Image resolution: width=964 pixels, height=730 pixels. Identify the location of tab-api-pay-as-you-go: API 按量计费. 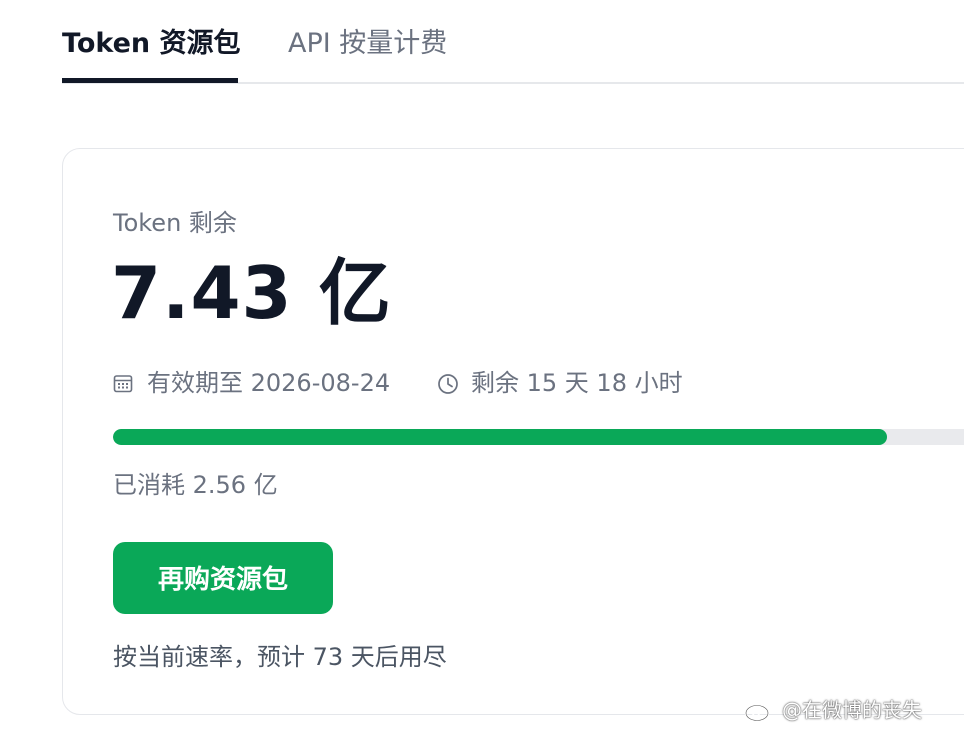
(367, 44).